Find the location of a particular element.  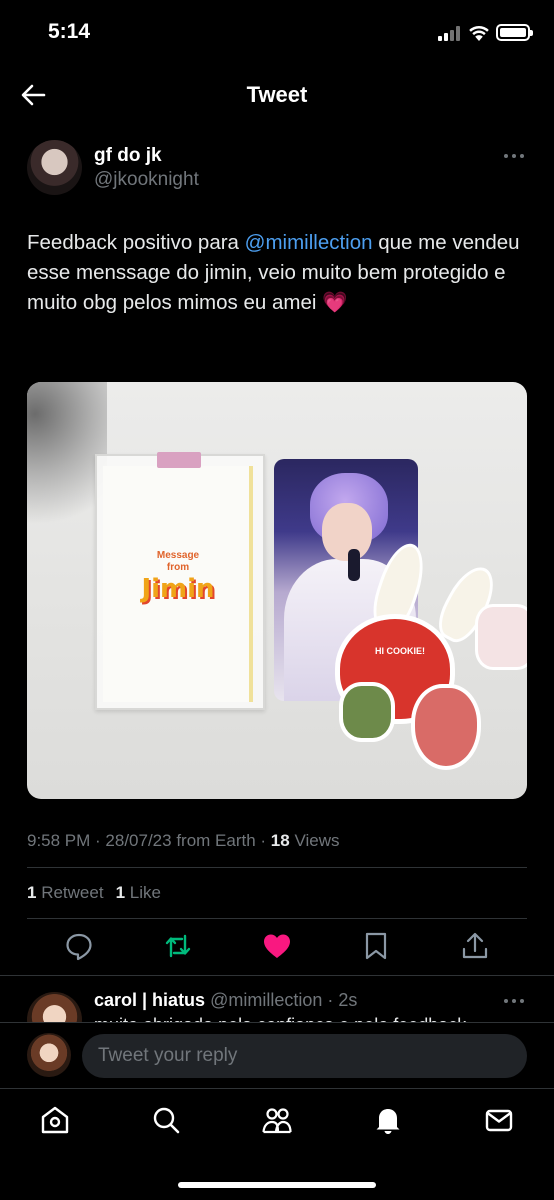

tweet-text-part: Feedback positivo para is located at coordinates (136, 242).